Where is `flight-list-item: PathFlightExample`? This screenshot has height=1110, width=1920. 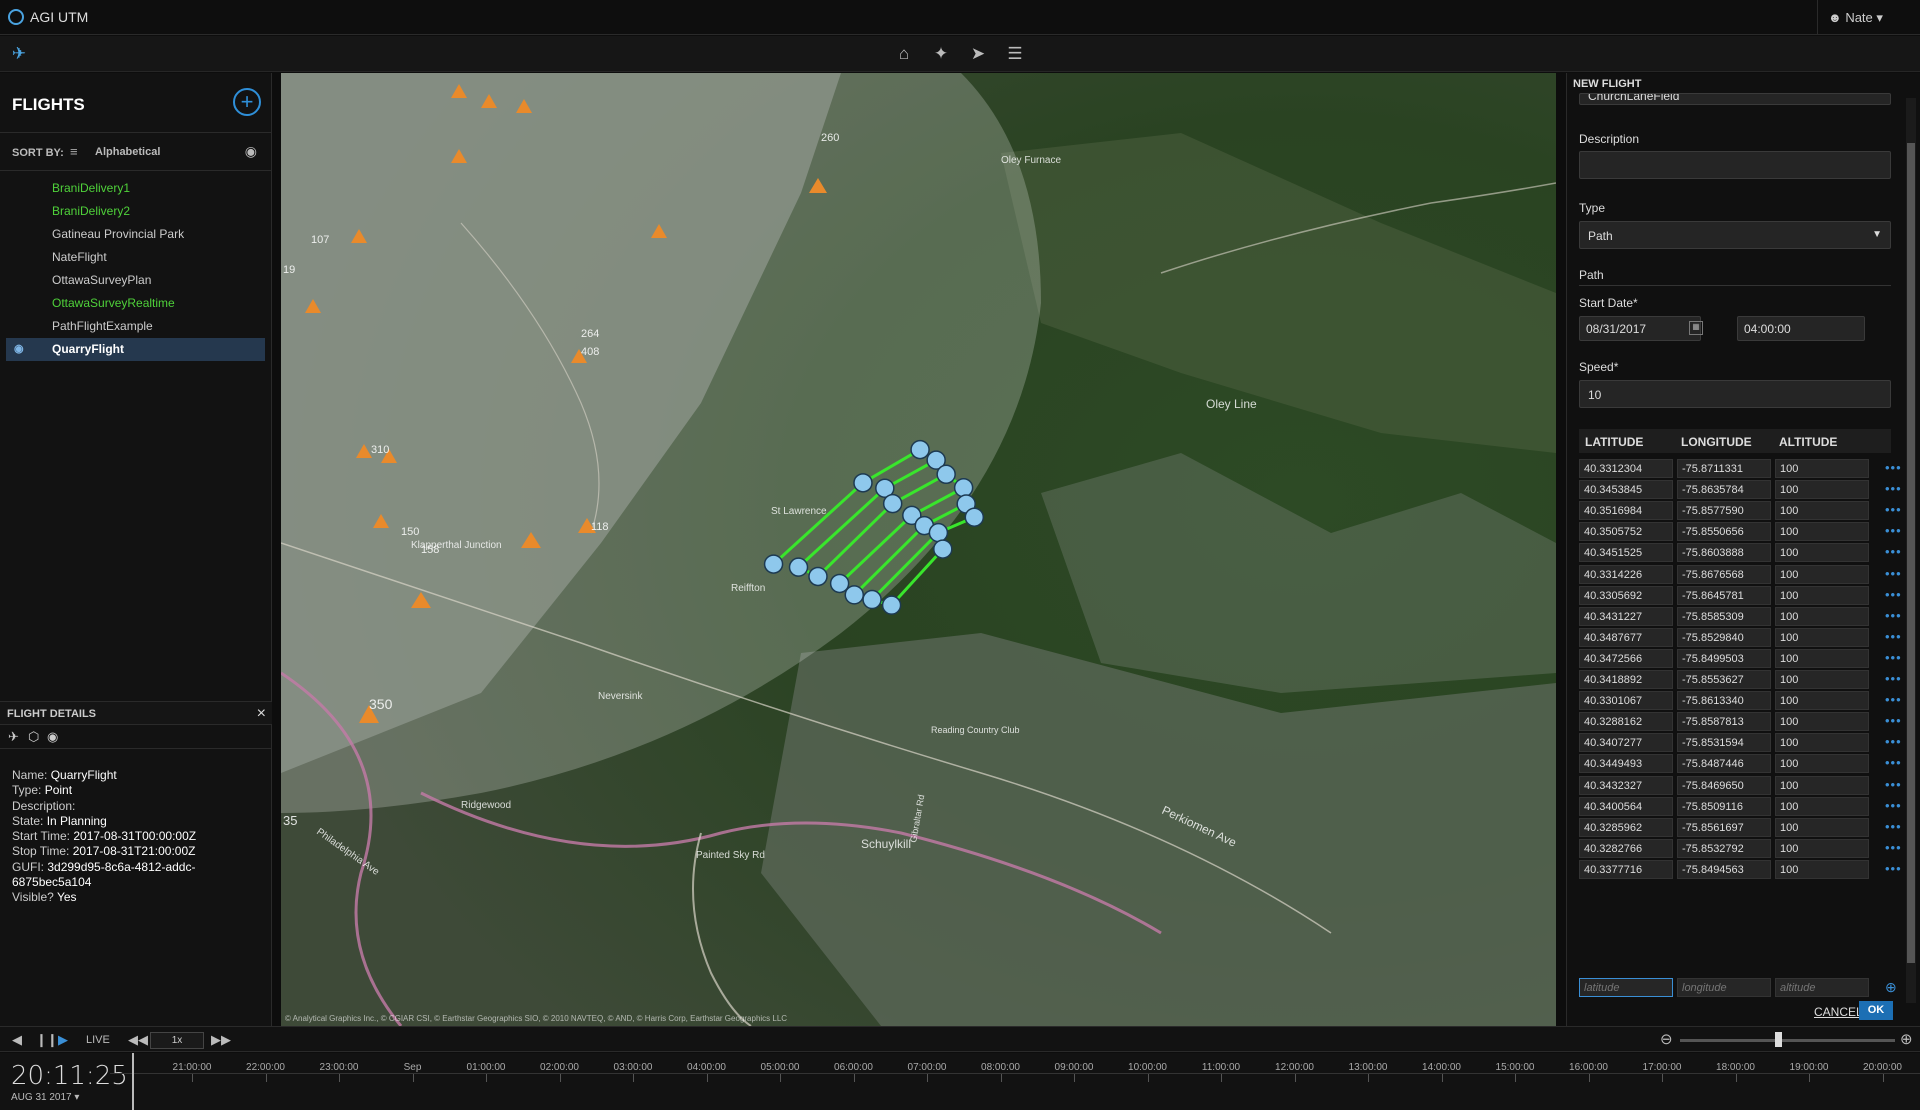 flight-list-item: PathFlightExample is located at coordinates (135, 326).